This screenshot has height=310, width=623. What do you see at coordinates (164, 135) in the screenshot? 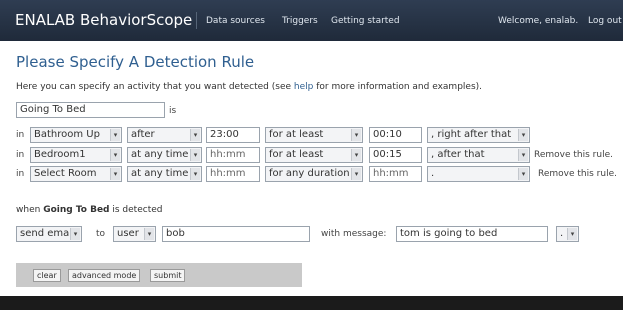
I see `rule-1-when-select: after ▾` at bounding box center [164, 135].